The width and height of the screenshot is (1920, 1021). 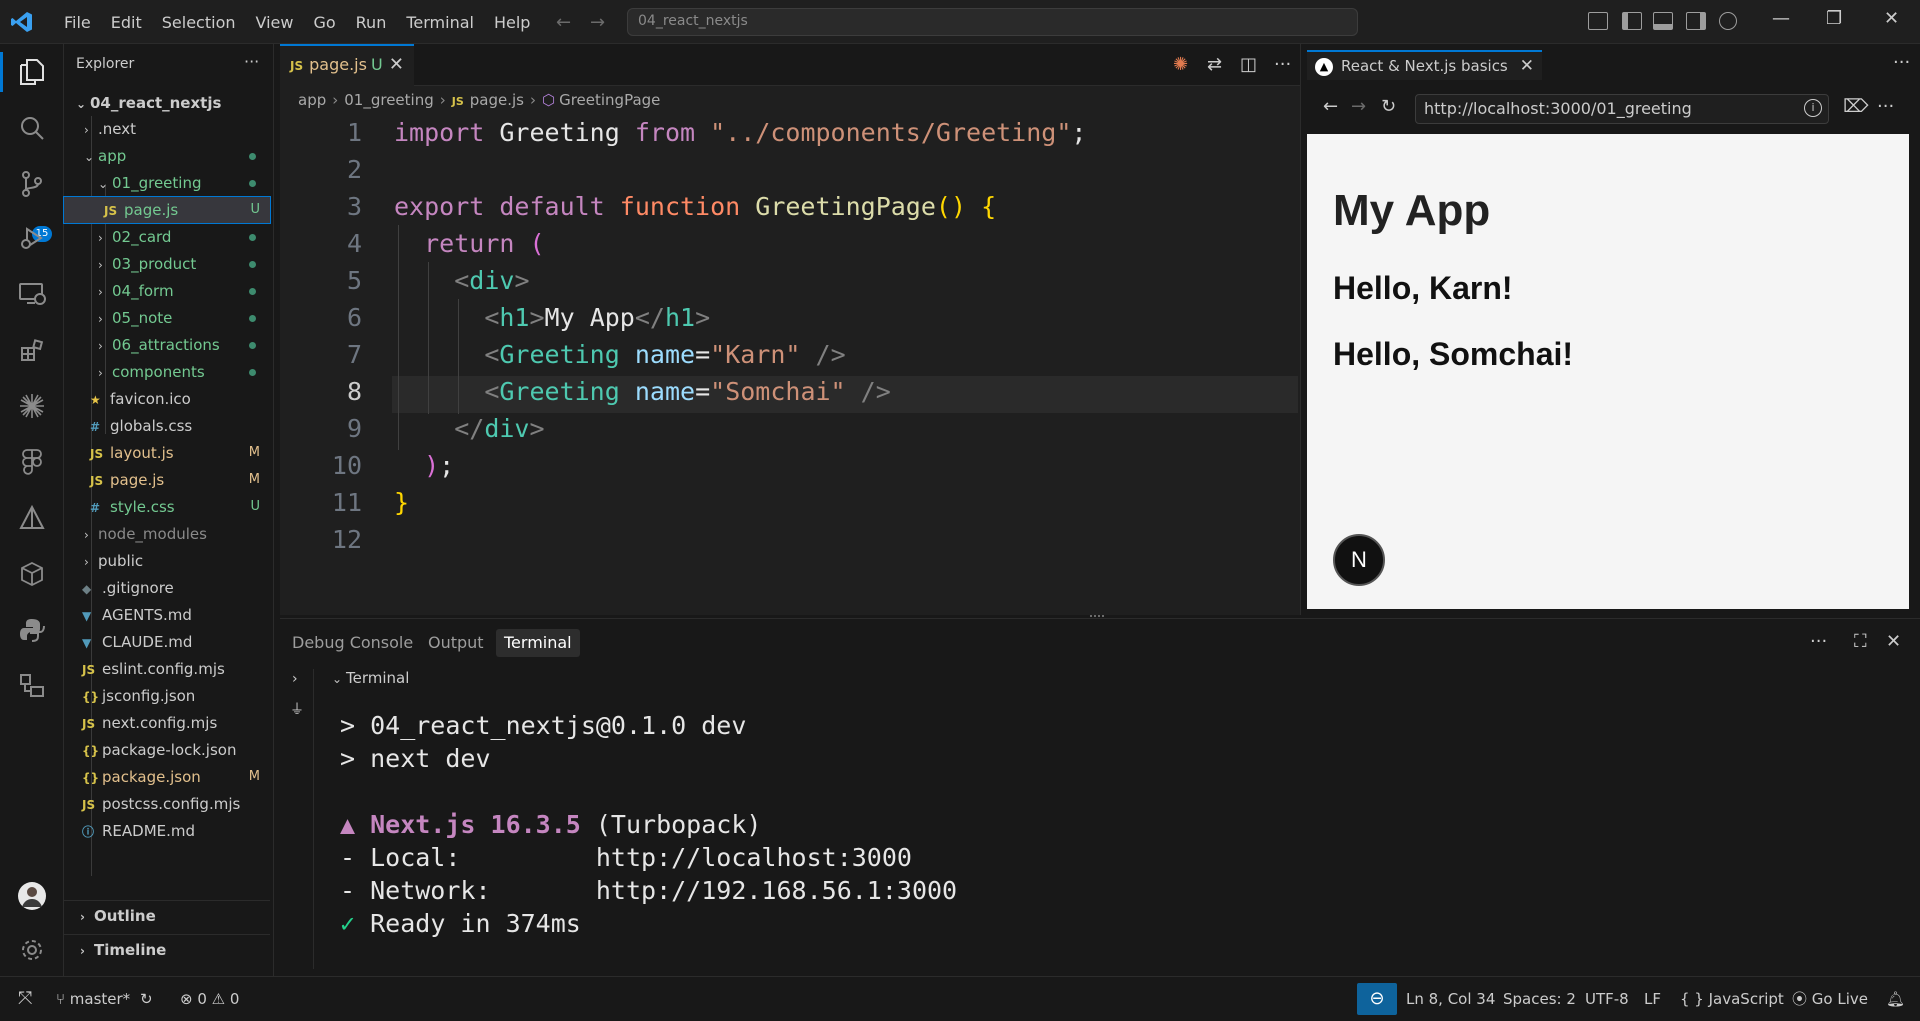 What do you see at coordinates (1663, 21) in the screenshot?
I see `toggle-panel-icon` at bounding box center [1663, 21].